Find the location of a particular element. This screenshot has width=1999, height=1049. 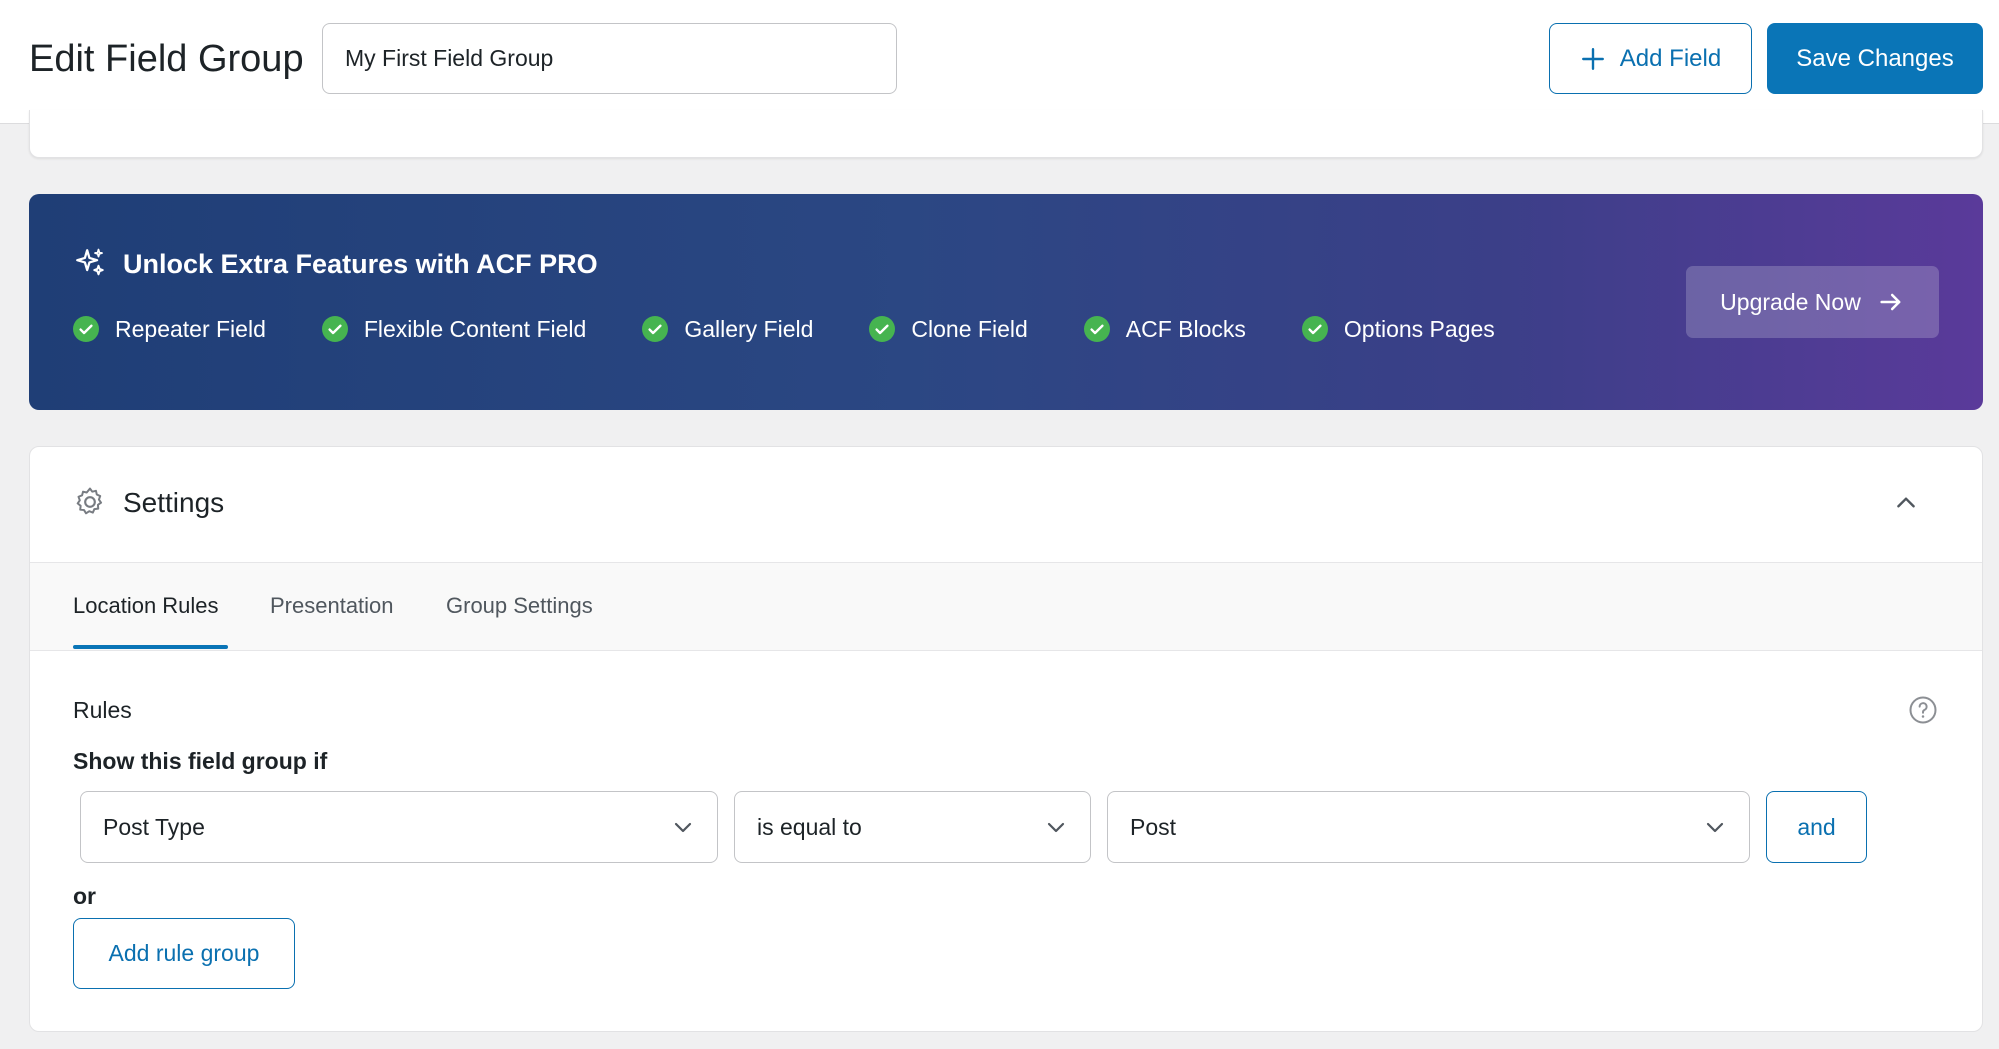

rule-param-select: Post Type is located at coordinates (399, 827).